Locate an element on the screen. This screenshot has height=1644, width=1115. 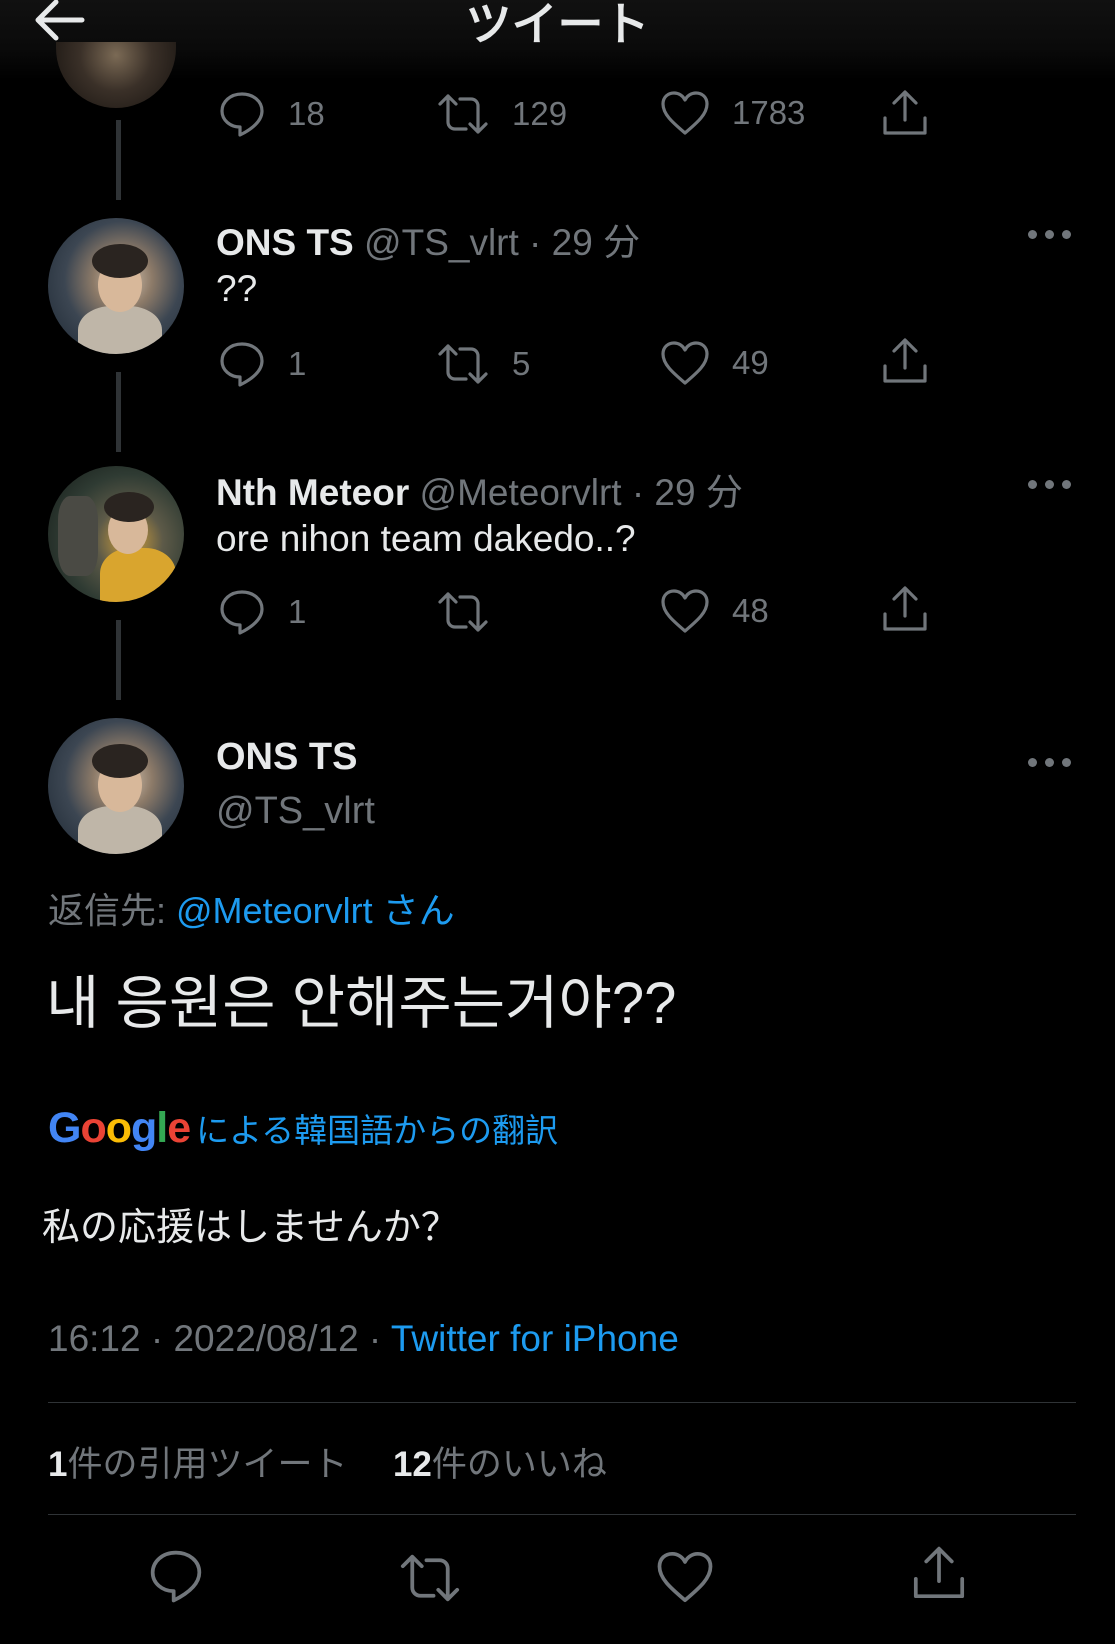
retweet-button: 129 is located at coordinates (501, 114).